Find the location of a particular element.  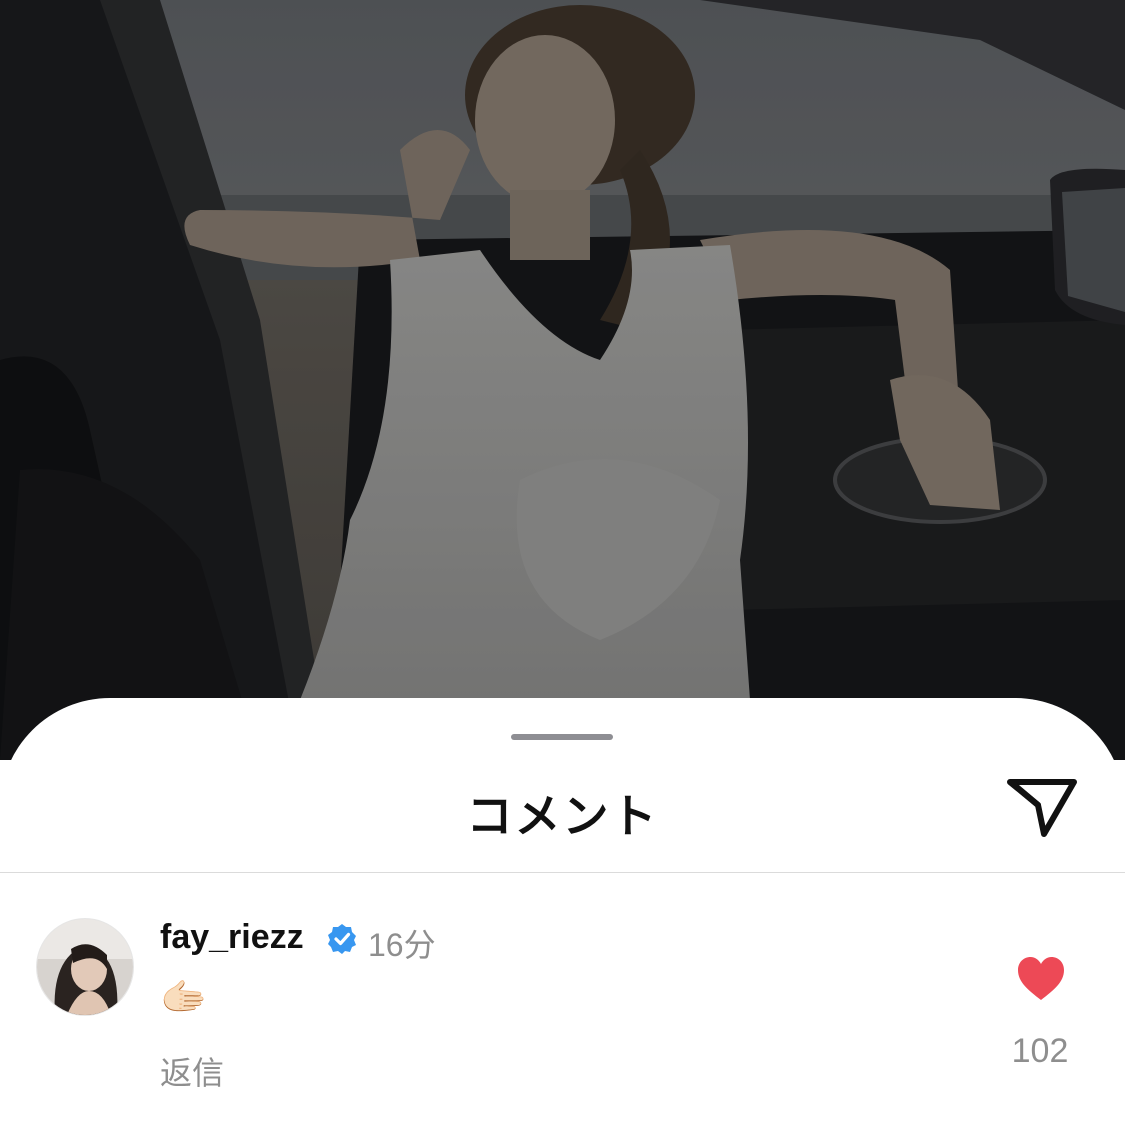

verified-badge-icon is located at coordinates (342, 939).